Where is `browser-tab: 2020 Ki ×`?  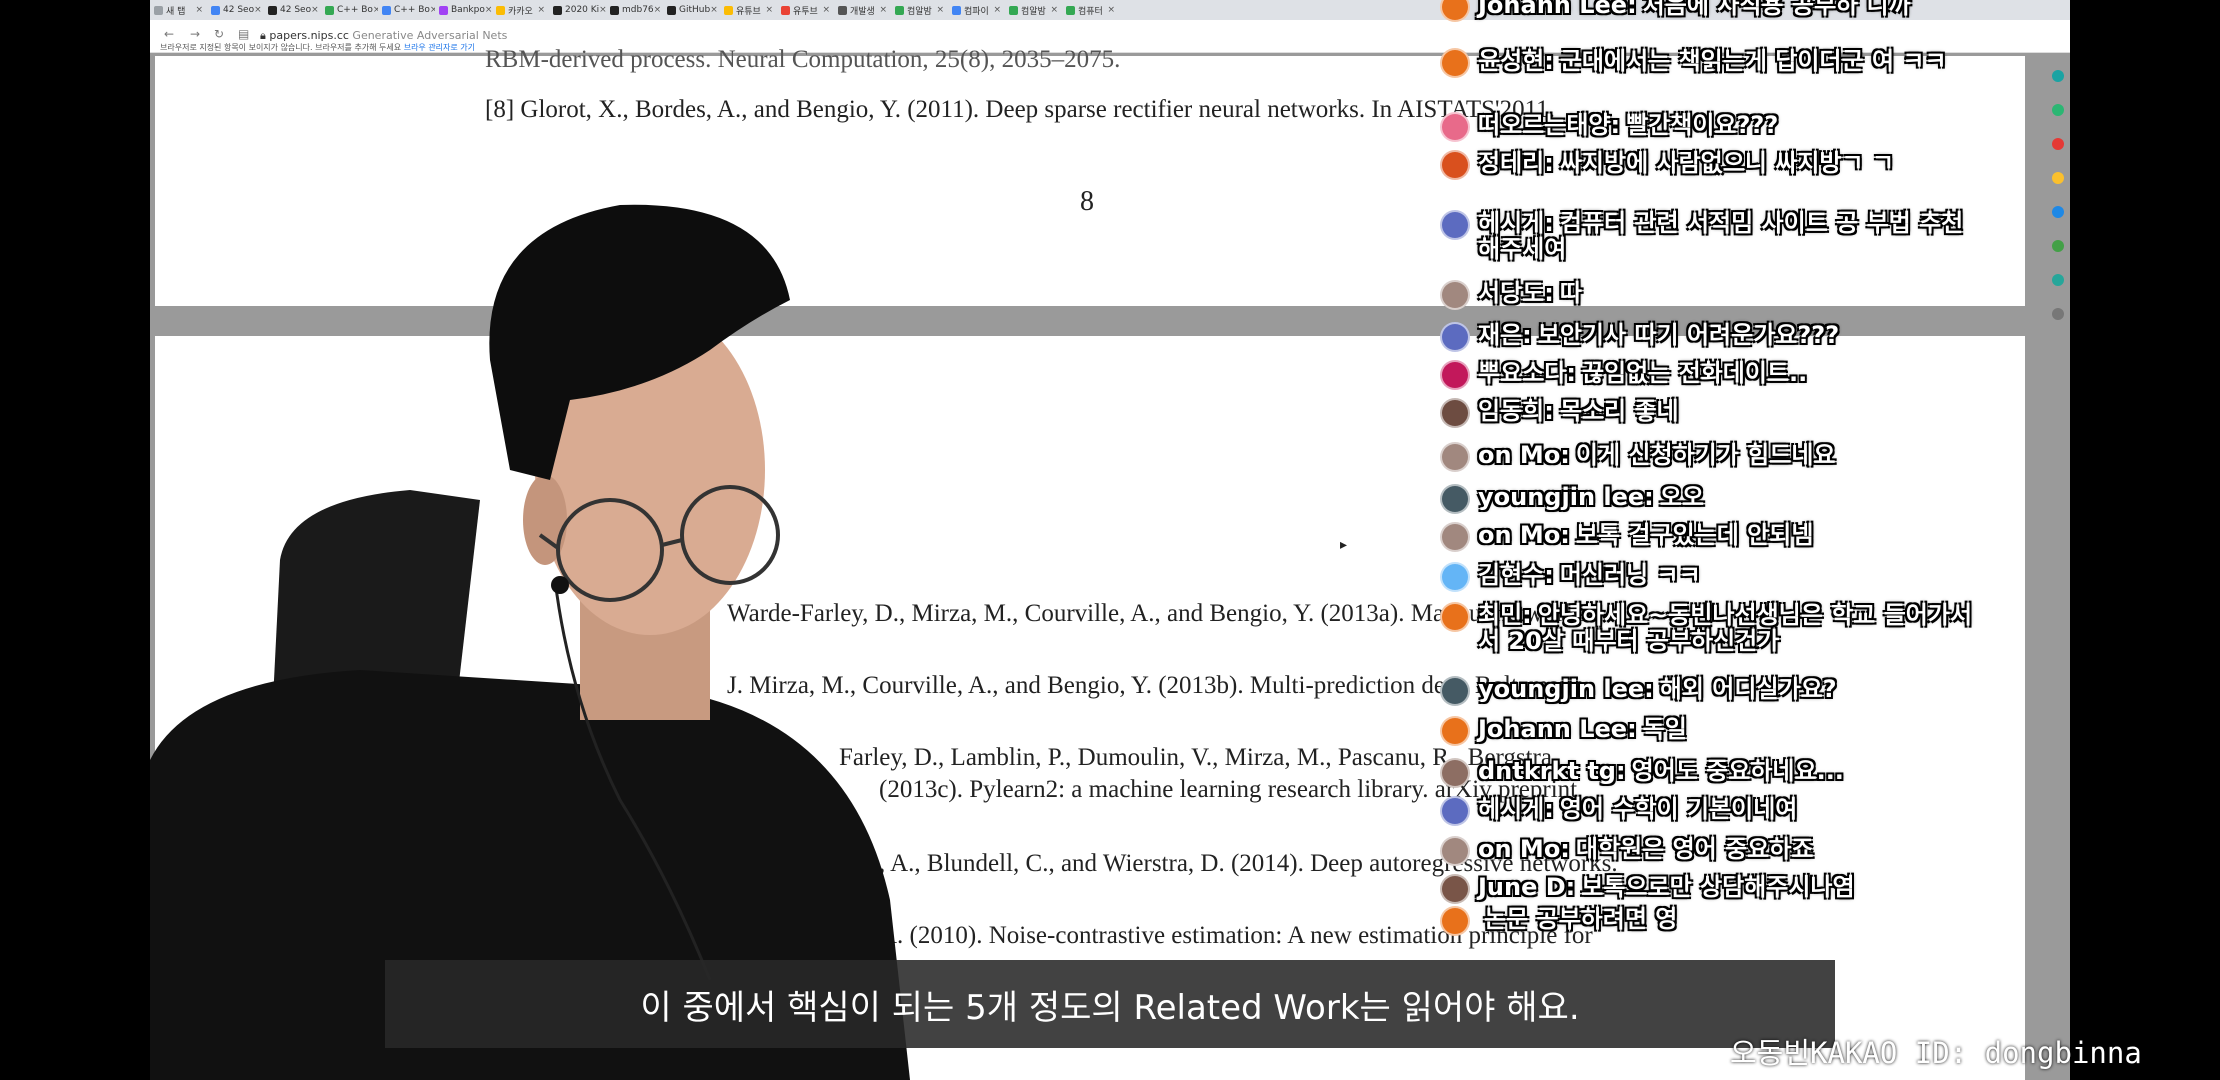
browser-tab: 2020 Ki × is located at coordinates (577, 10).